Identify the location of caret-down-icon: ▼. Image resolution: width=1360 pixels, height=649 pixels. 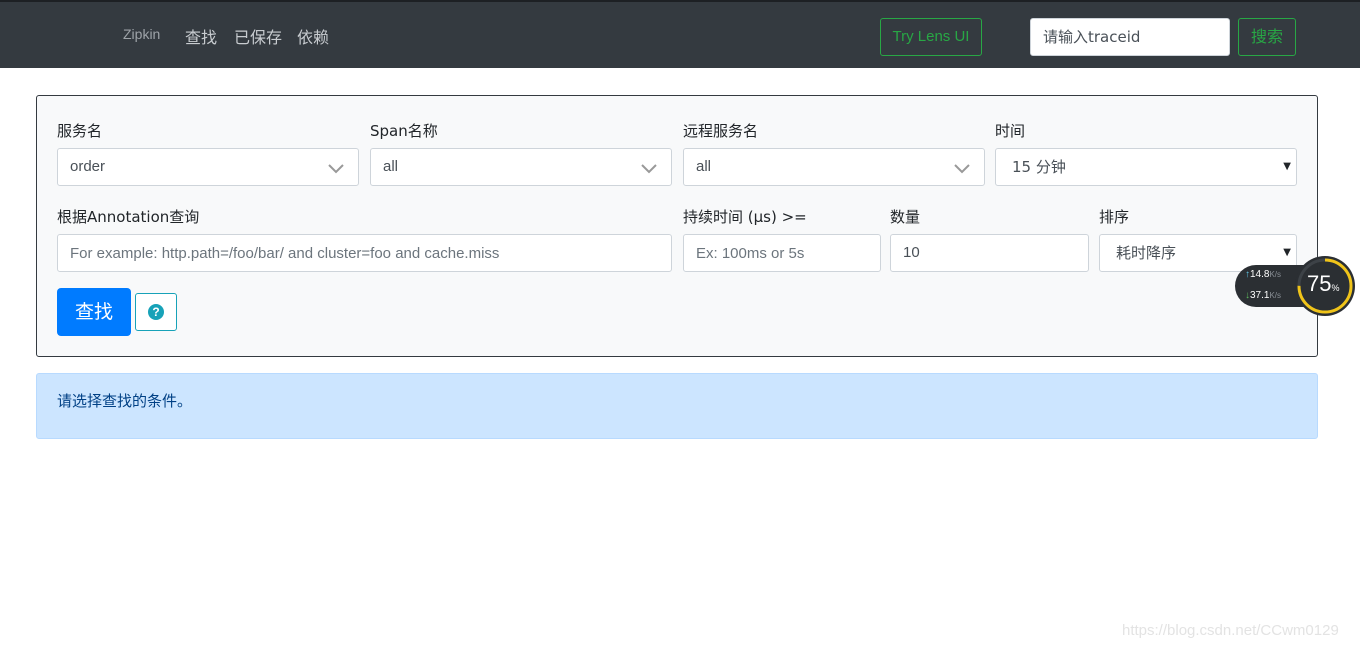
(1287, 166).